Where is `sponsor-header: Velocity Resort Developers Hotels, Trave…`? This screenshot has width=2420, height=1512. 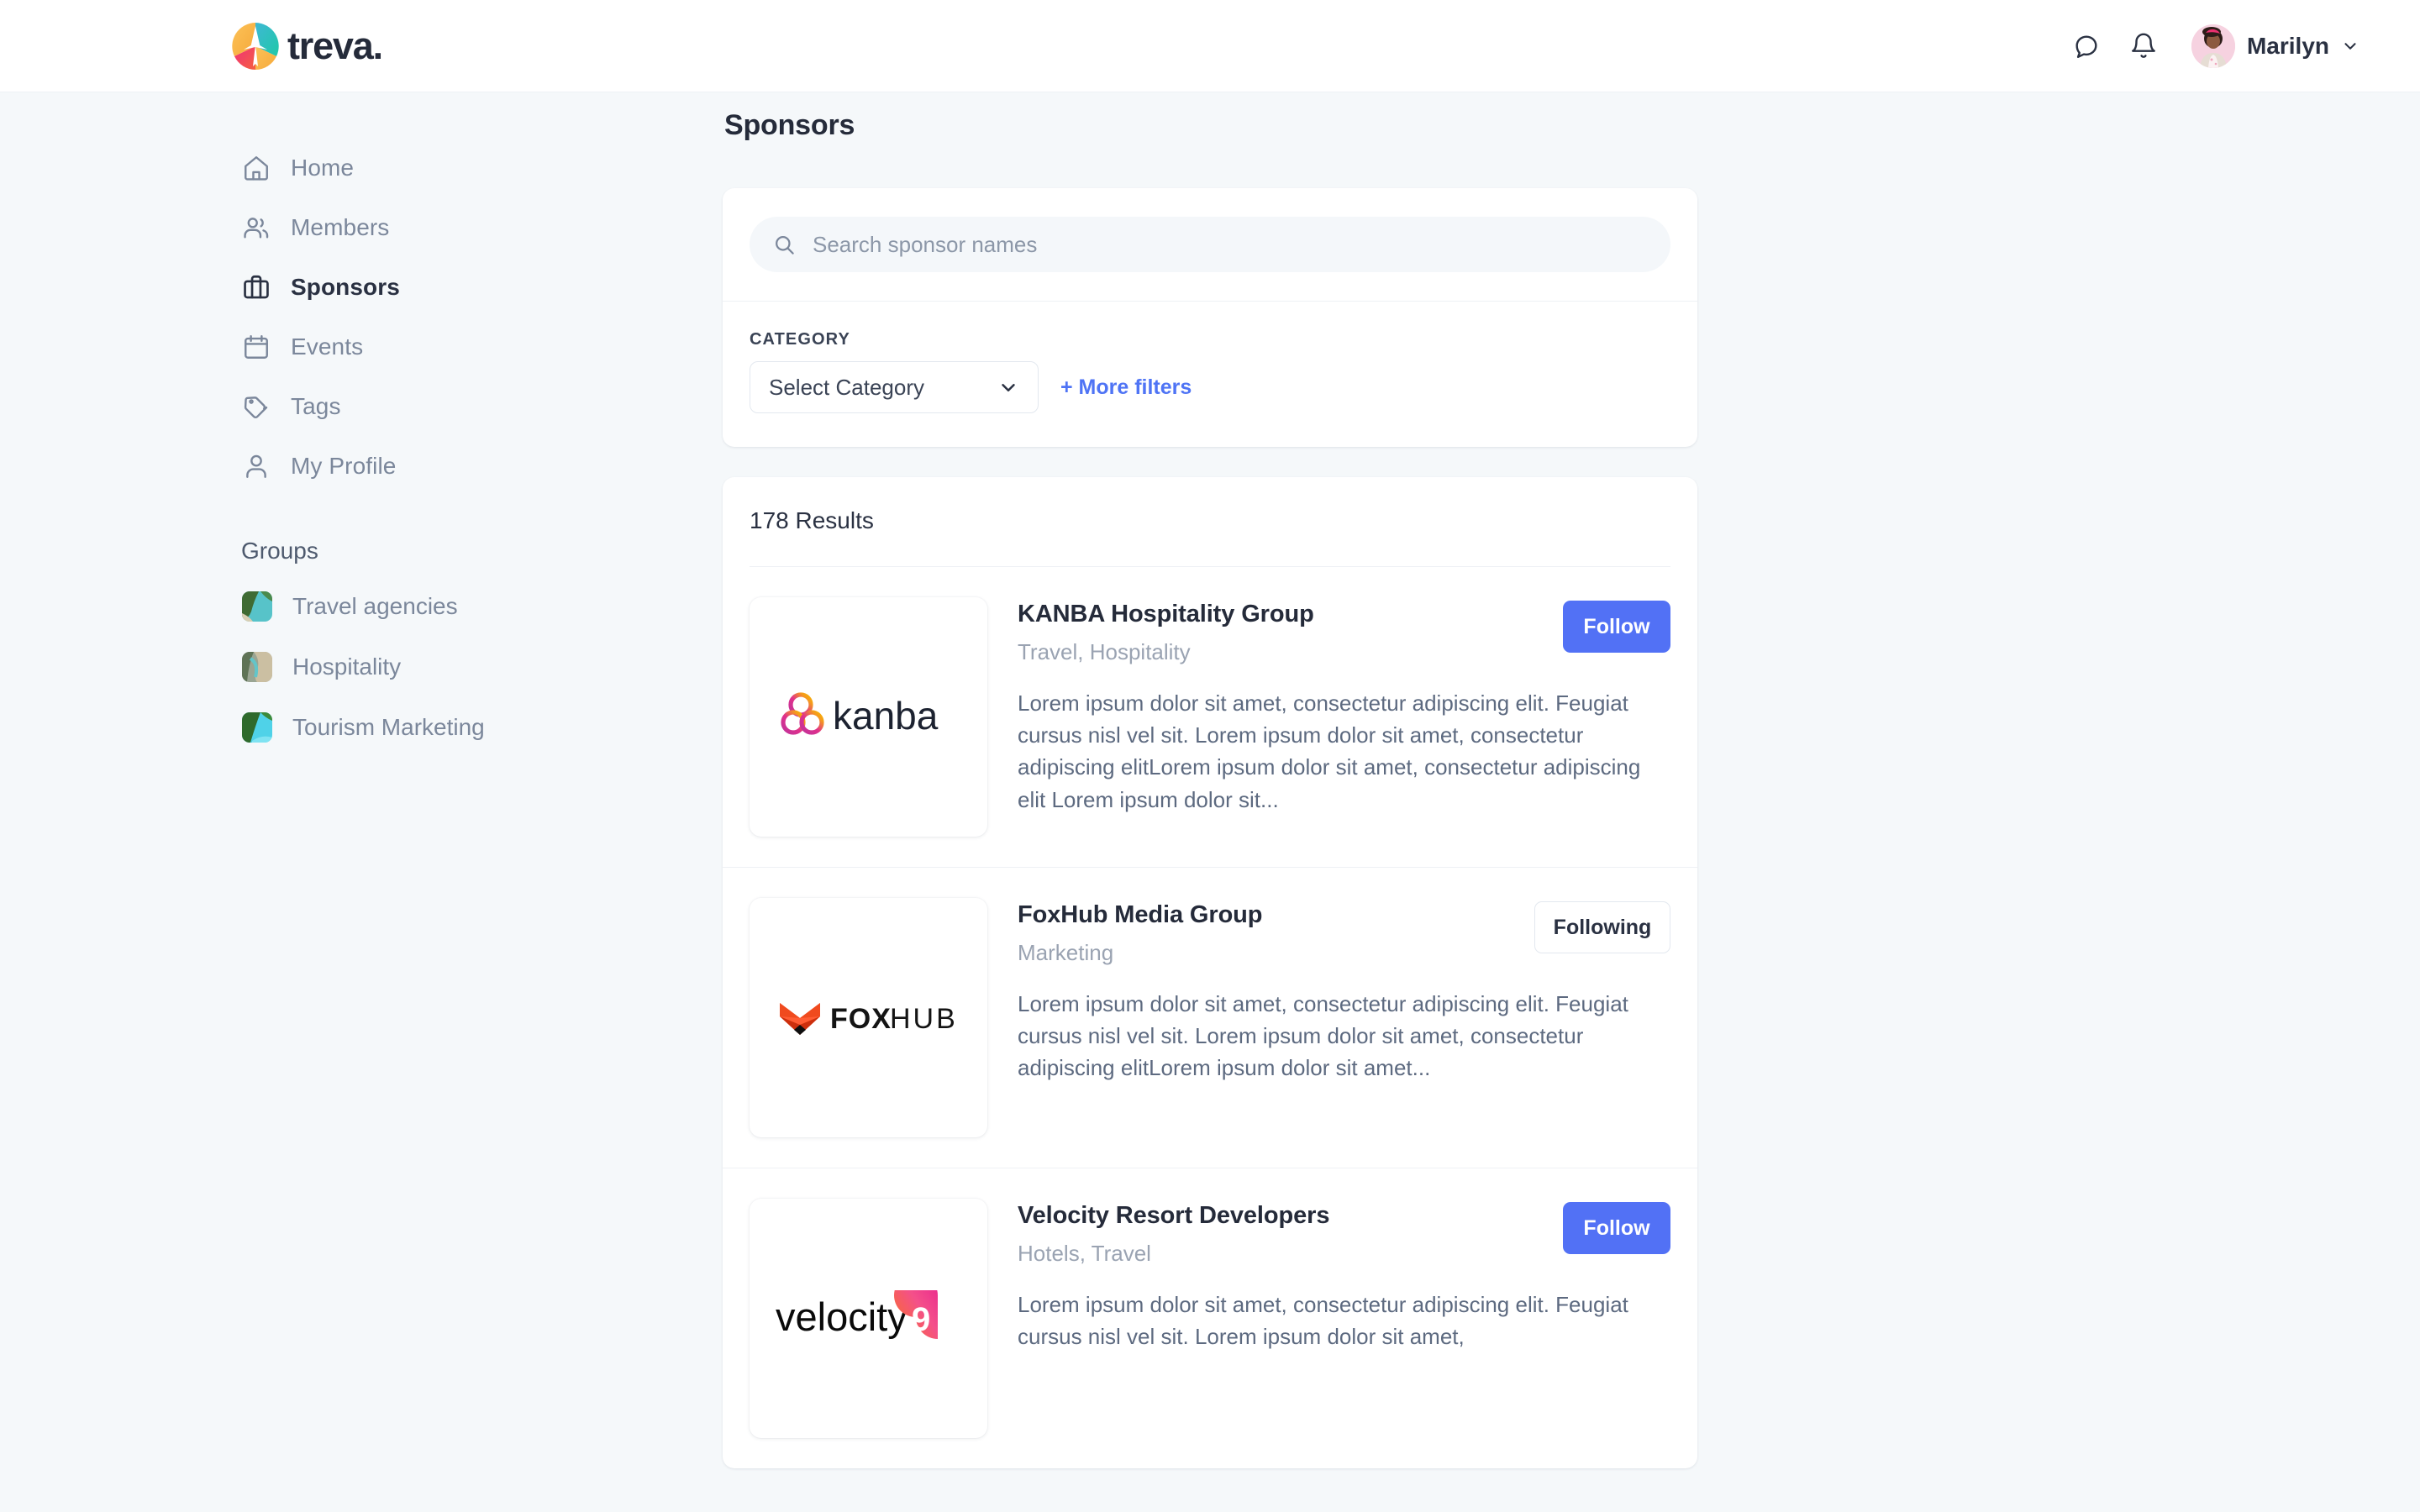 sponsor-header: Velocity Resort Developers Hotels, Trave… is located at coordinates (1344, 1234).